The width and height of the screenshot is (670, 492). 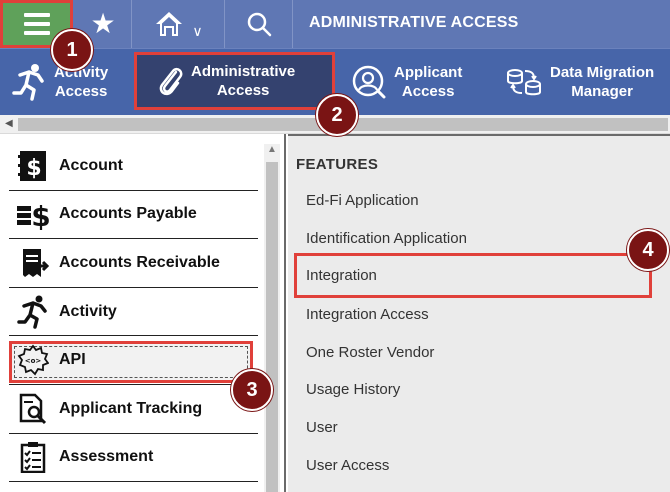 What do you see at coordinates (103, 23) in the screenshot?
I see `star-icon: ★` at bounding box center [103, 23].